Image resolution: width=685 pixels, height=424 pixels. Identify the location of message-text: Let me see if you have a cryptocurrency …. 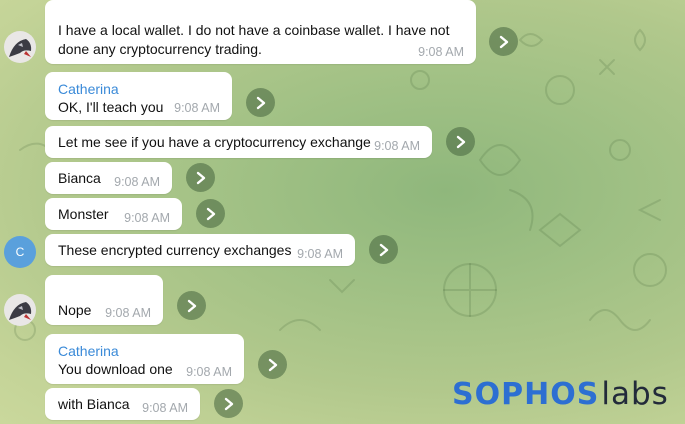
(214, 142).